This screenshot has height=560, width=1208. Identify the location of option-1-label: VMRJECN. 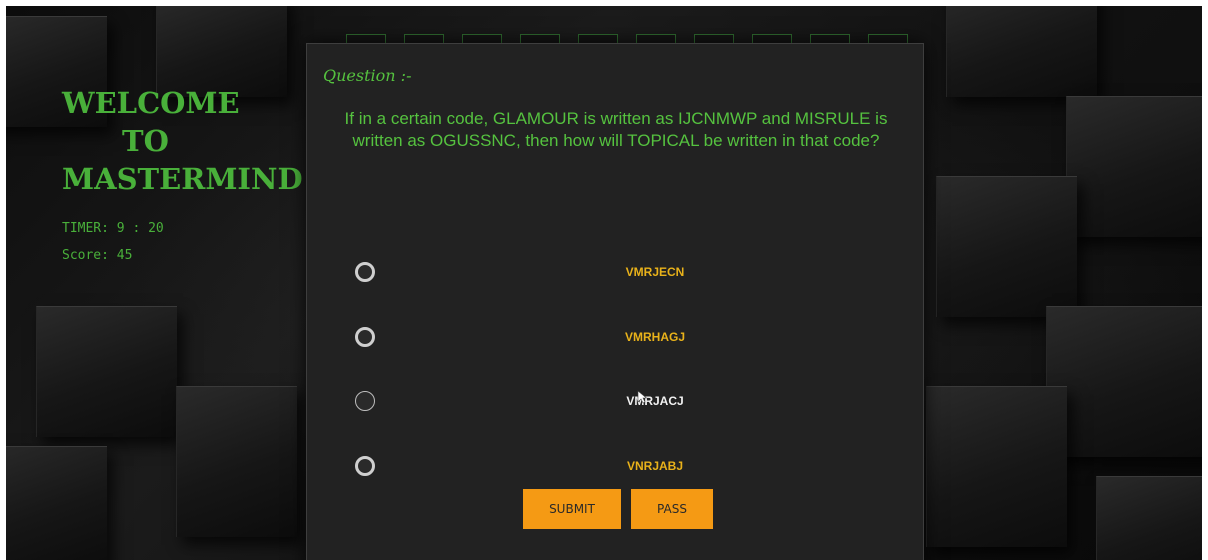
(655, 272).